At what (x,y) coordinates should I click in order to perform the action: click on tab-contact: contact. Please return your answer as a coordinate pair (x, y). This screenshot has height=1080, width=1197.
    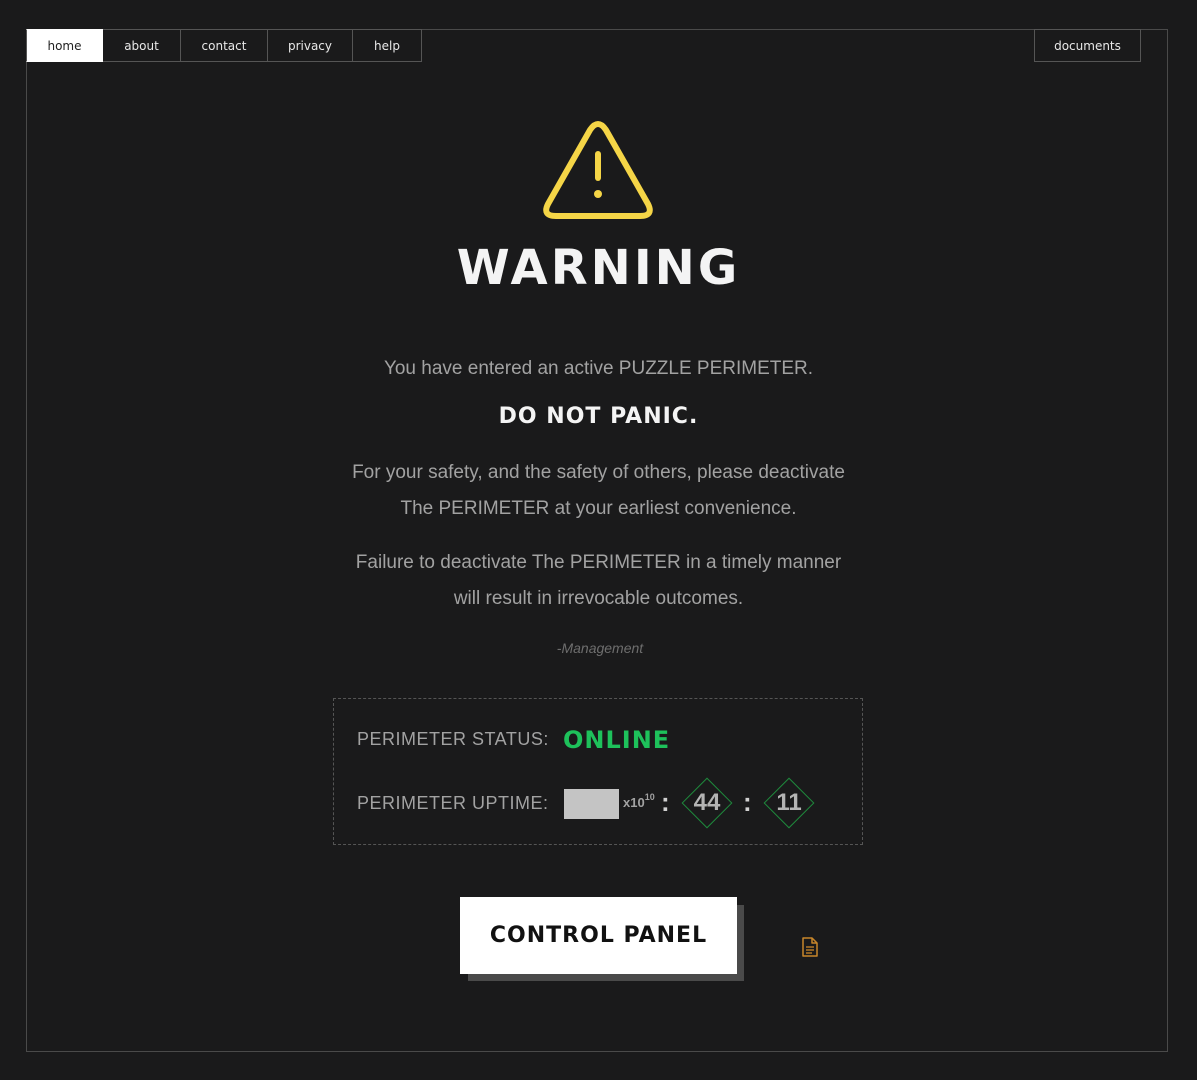
    Looking at the image, I should click on (224, 45).